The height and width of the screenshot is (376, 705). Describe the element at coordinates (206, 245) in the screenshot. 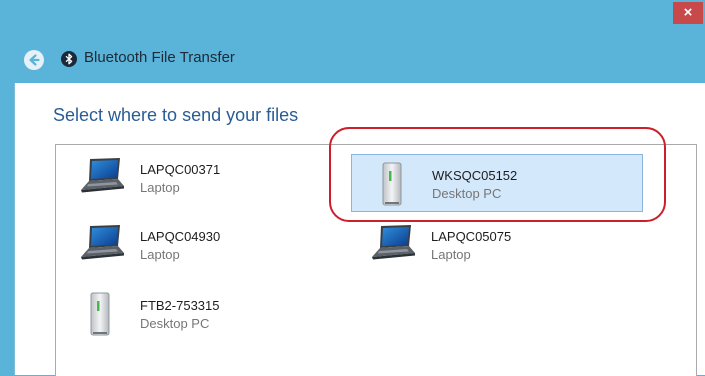

I see `device-item: LAPQC04930 Laptop` at that location.